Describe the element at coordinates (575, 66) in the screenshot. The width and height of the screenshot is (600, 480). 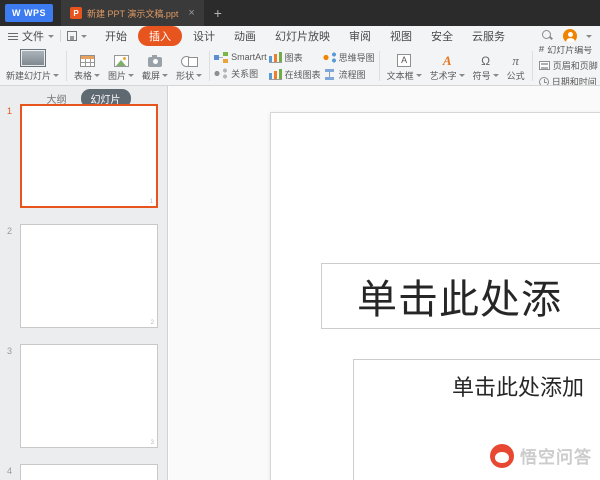
I see `header-footer-label: 页眉和页脚` at that location.